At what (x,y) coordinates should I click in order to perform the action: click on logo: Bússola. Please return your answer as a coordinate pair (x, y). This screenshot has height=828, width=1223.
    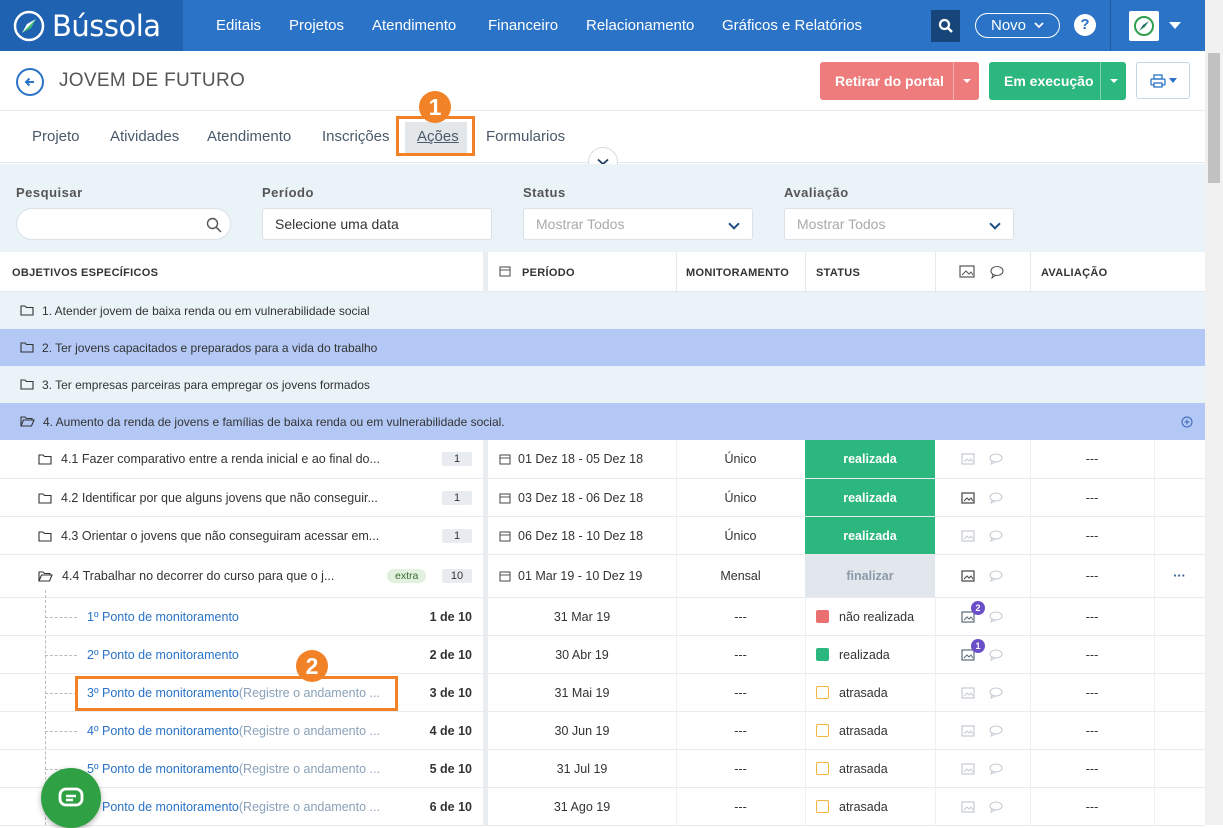
    Looking at the image, I should click on (91, 25).